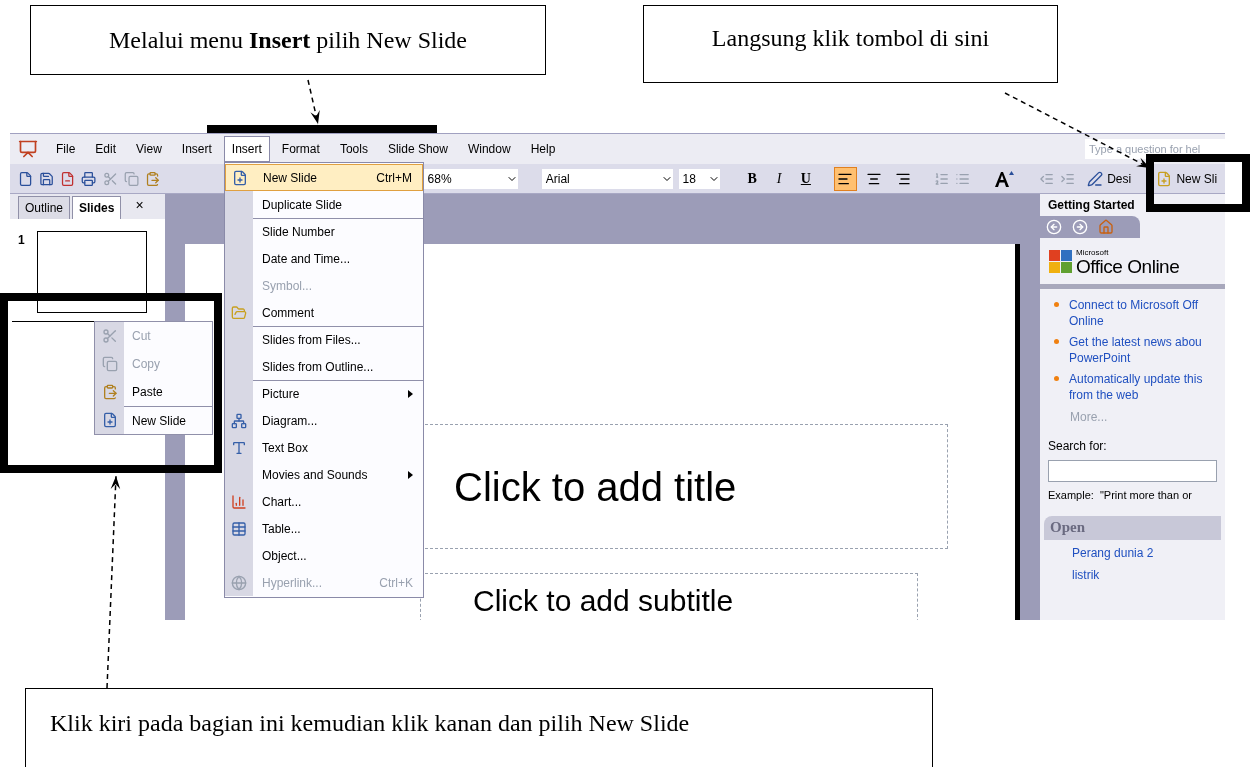 The image size is (1253, 767). Describe the element at coordinates (1134, 313) in the screenshot. I see `task-link: Connect to Microsoft Off Online` at that location.